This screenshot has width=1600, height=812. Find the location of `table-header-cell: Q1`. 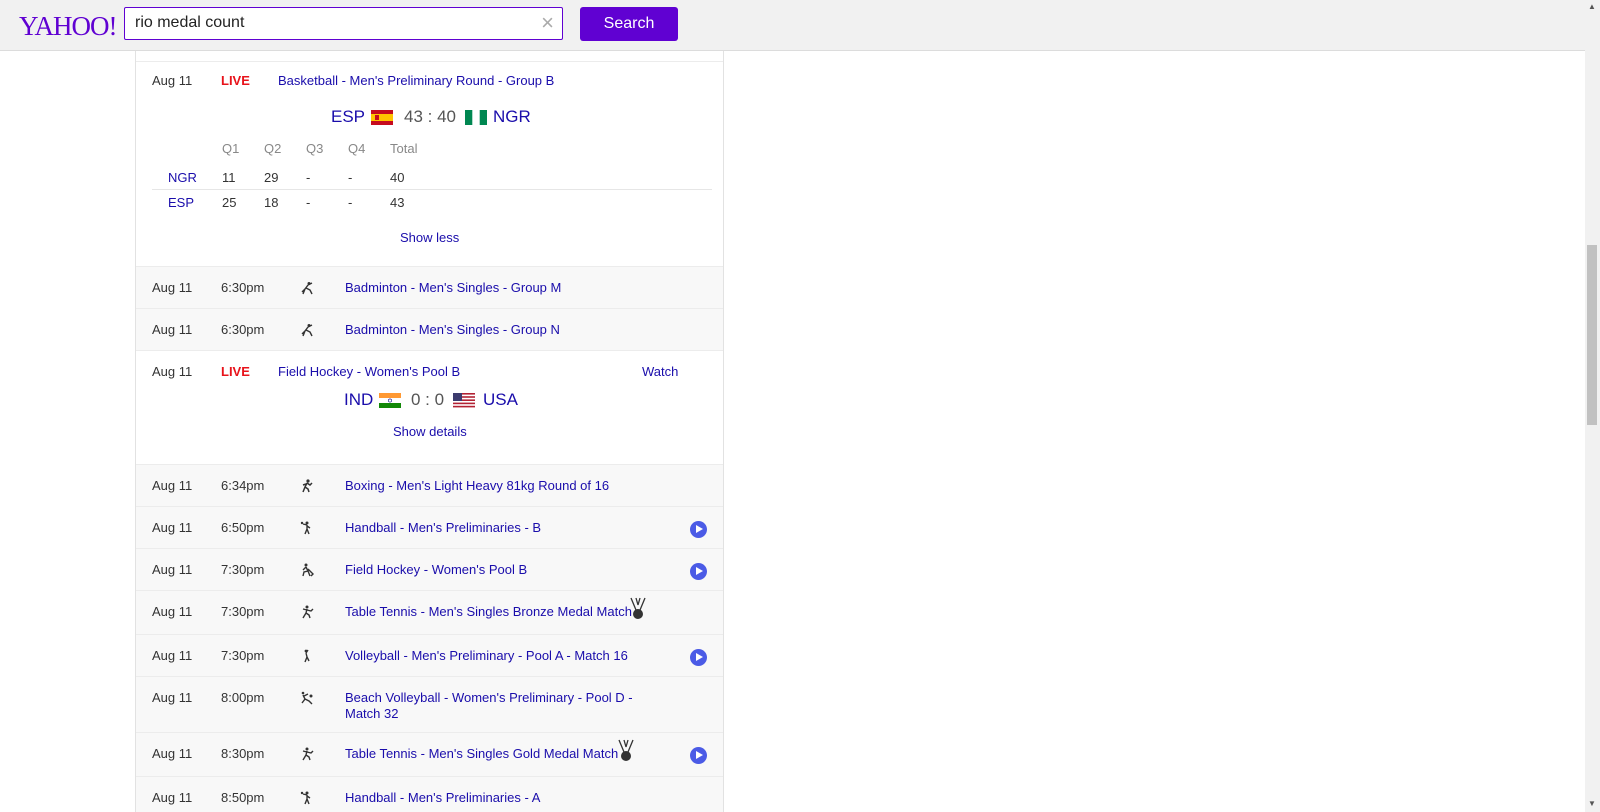

table-header-cell: Q1 is located at coordinates (231, 148).